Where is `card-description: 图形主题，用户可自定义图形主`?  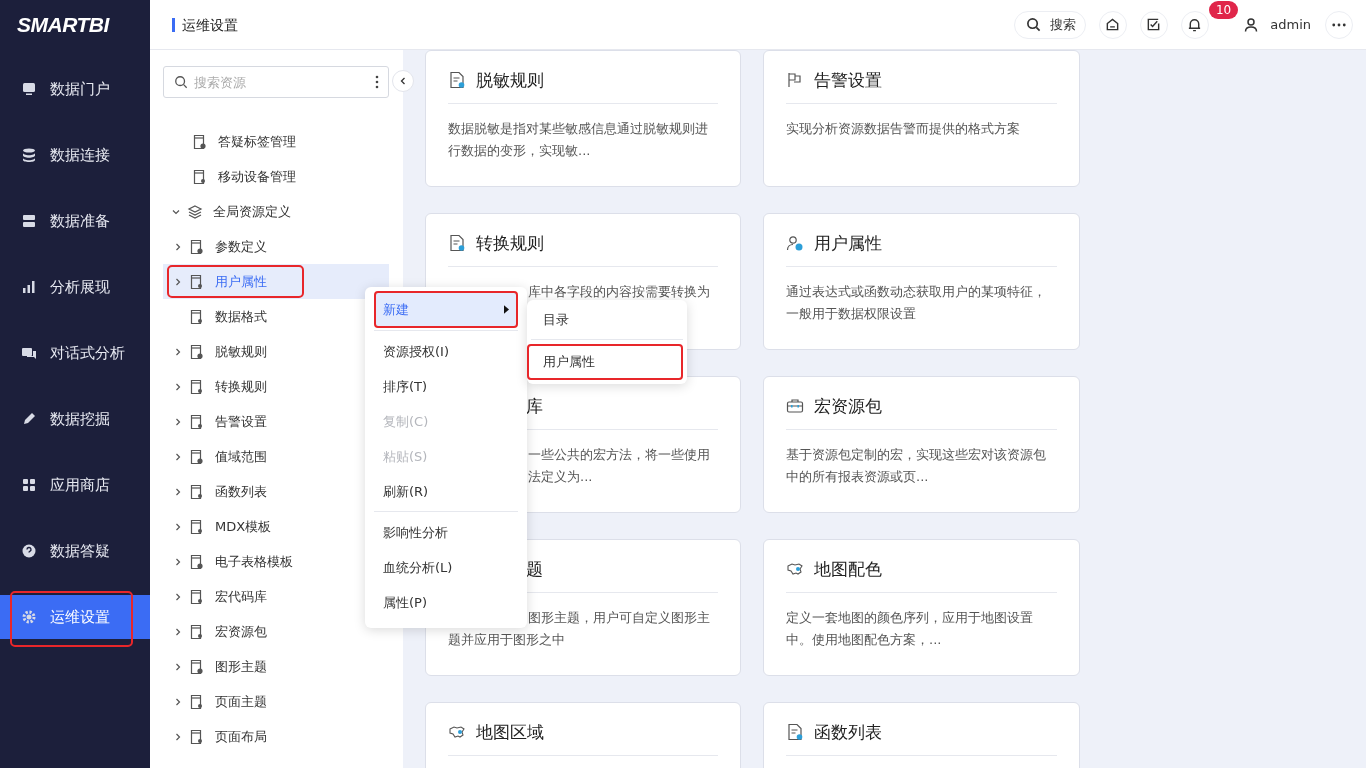 card-description: 图形主题，用户可自定义图形主 is located at coordinates (619, 618).